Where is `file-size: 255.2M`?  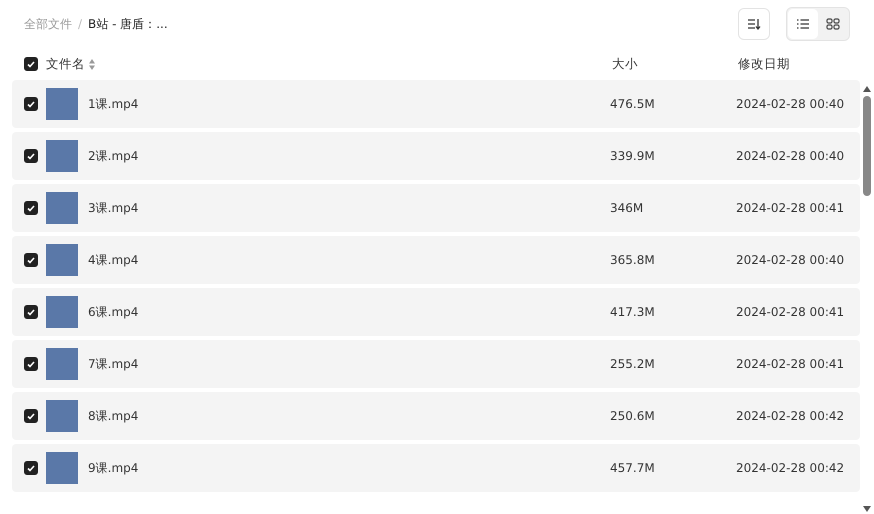
file-size: 255.2M is located at coordinates (633, 364).